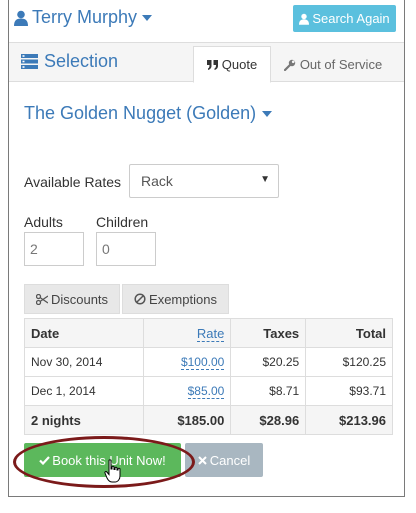  What do you see at coordinates (268, 333) in the screenshot?
I see `column-header-taxes: Taxes` at bounding box center [268, 333].